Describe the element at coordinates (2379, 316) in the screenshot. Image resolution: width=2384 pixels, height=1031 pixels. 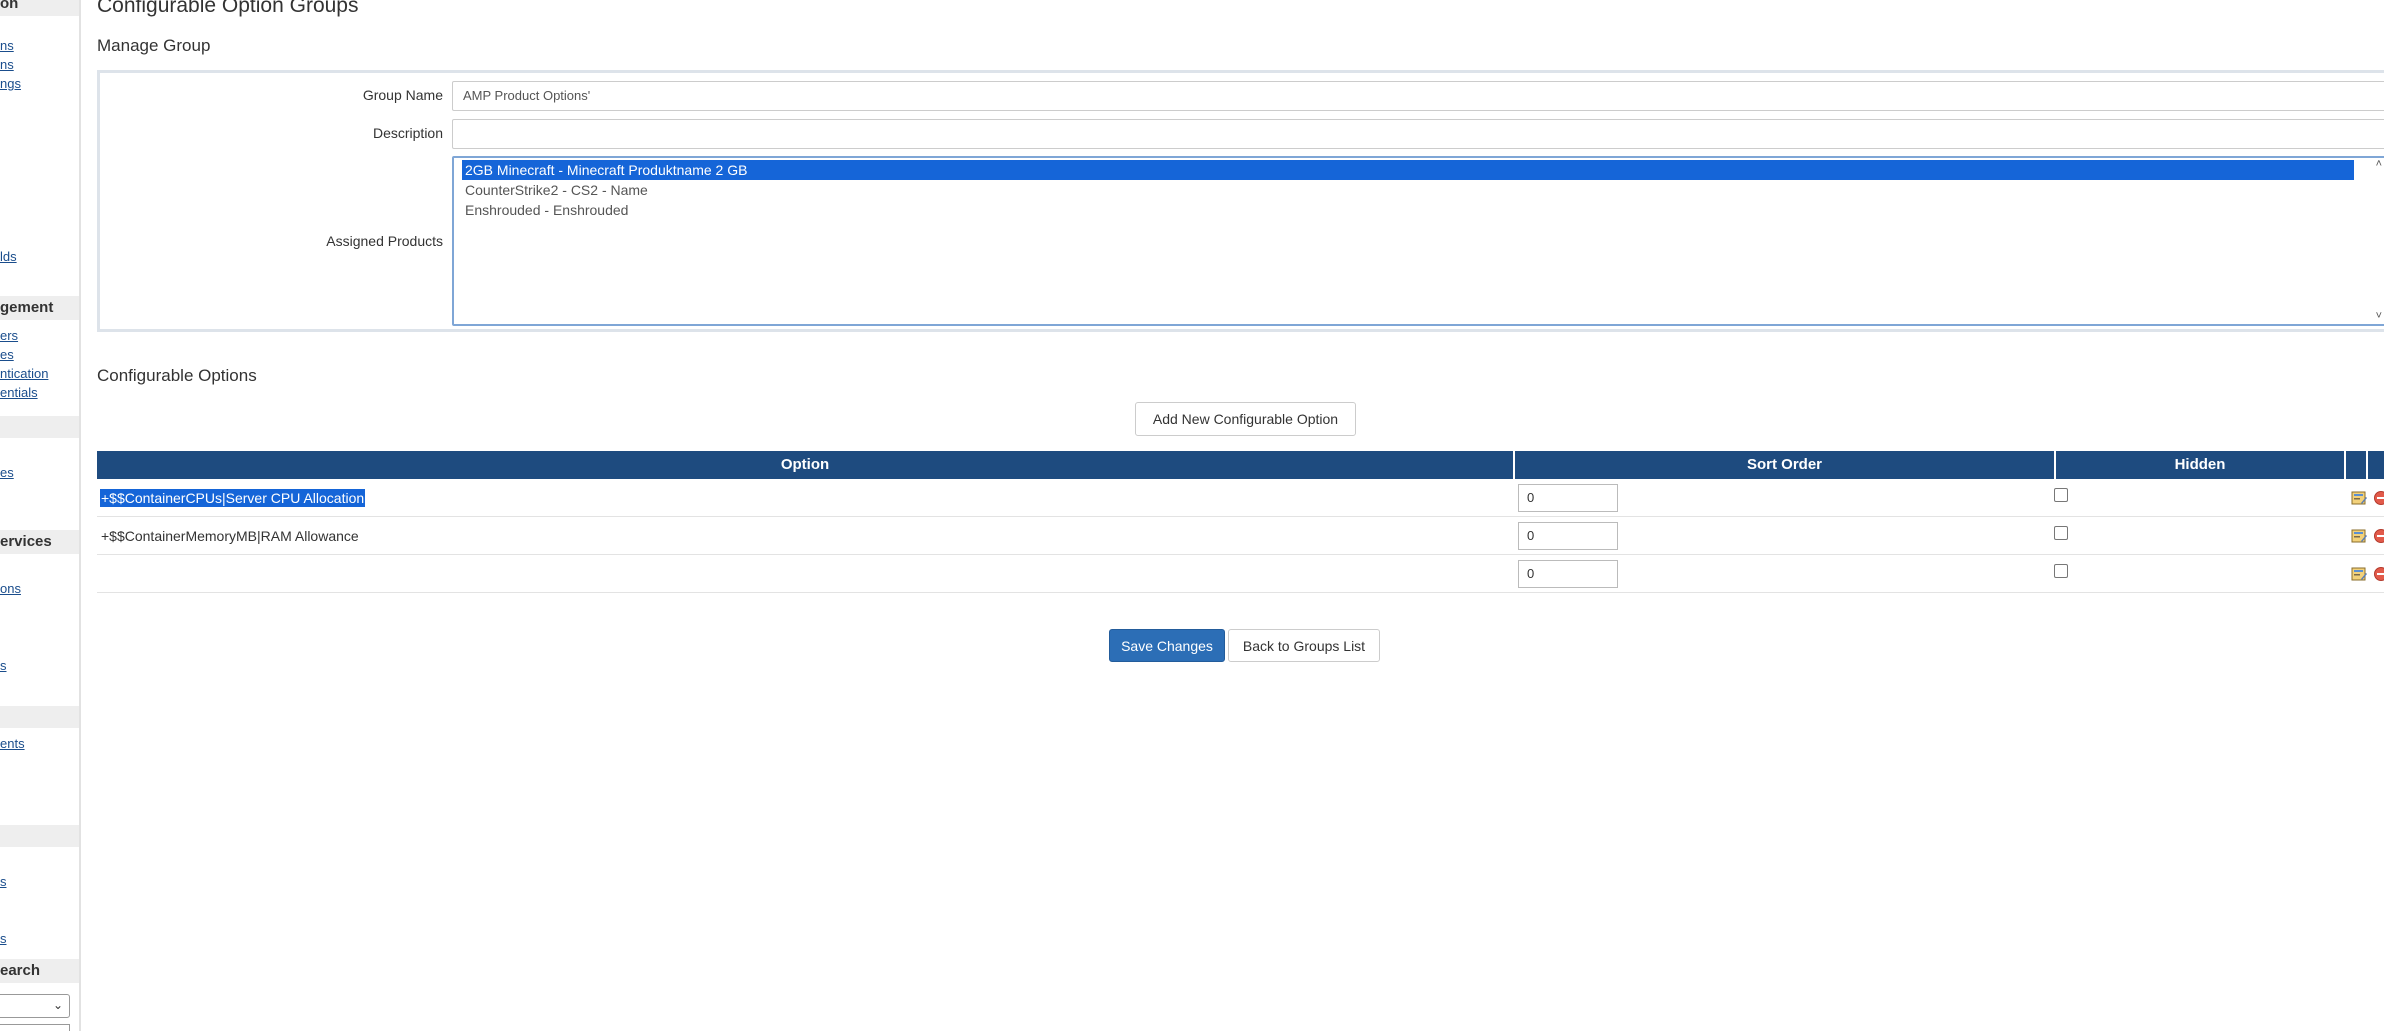
I see `scroll-down-icon: ˅` at that location.